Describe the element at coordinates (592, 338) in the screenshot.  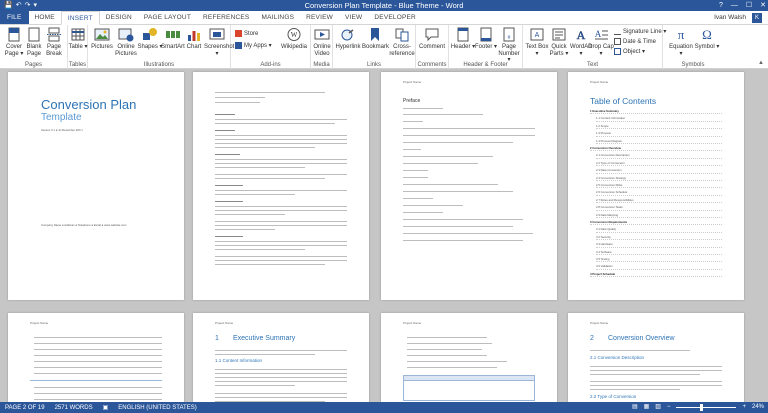
I see `conv-number: 2` at that location.